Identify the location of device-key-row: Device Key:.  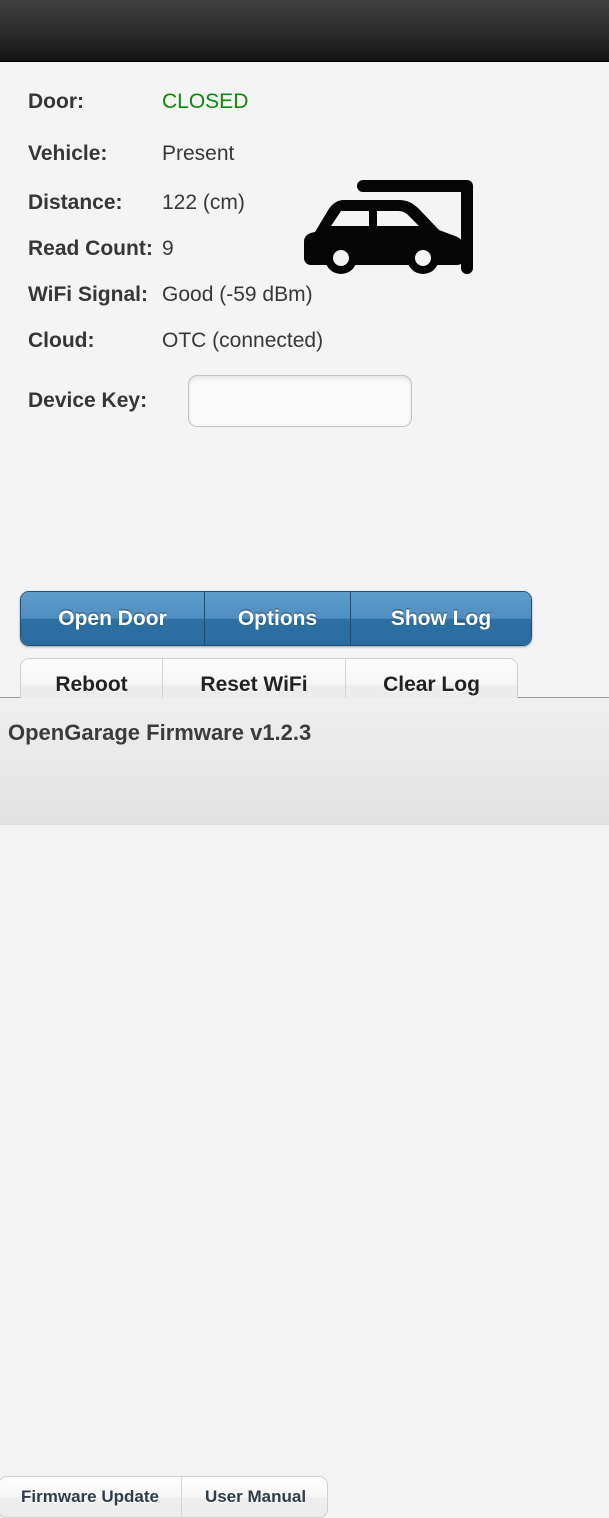
(304, 401).